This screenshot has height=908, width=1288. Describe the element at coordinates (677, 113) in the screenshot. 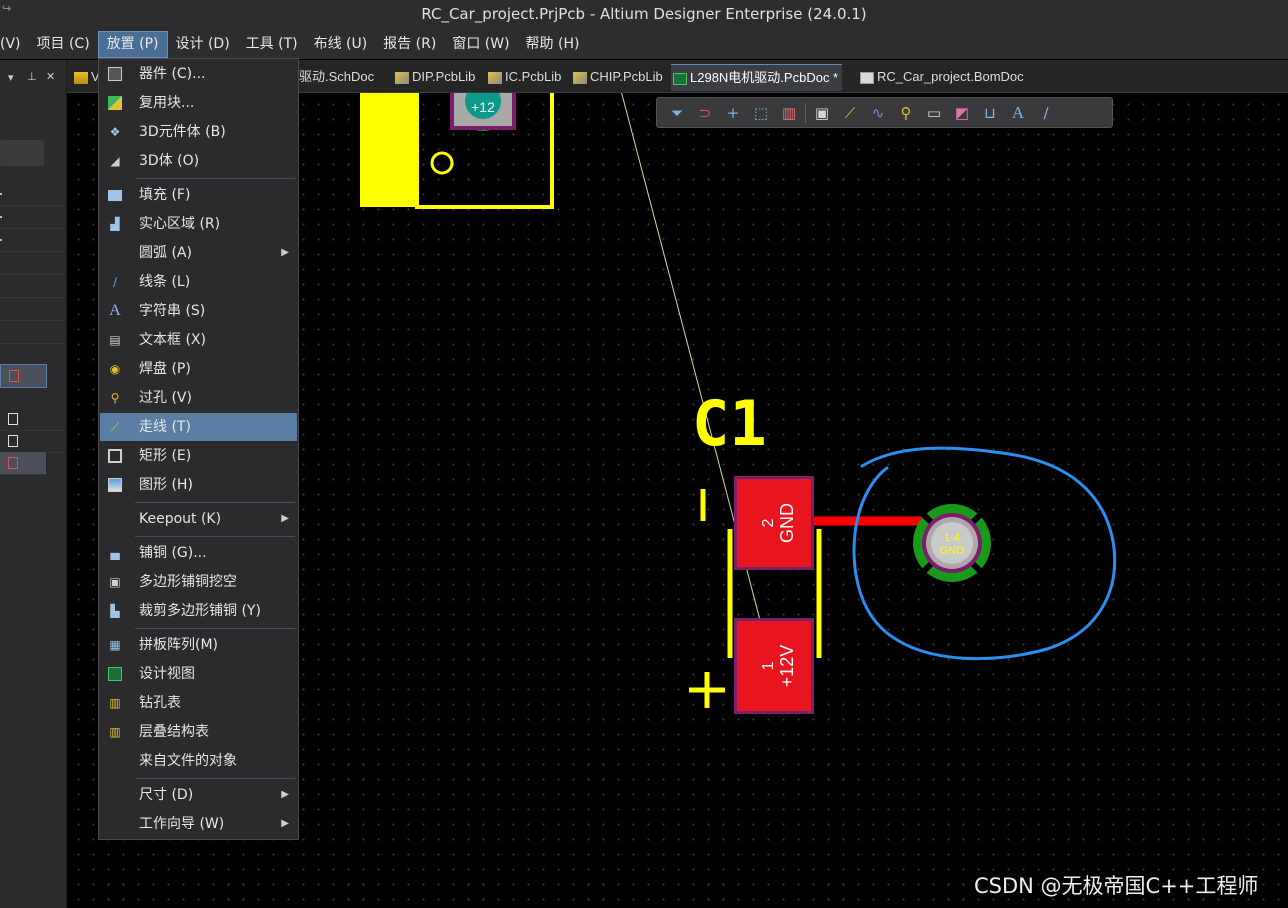

I see `filter-icon: ⏷` at that location.